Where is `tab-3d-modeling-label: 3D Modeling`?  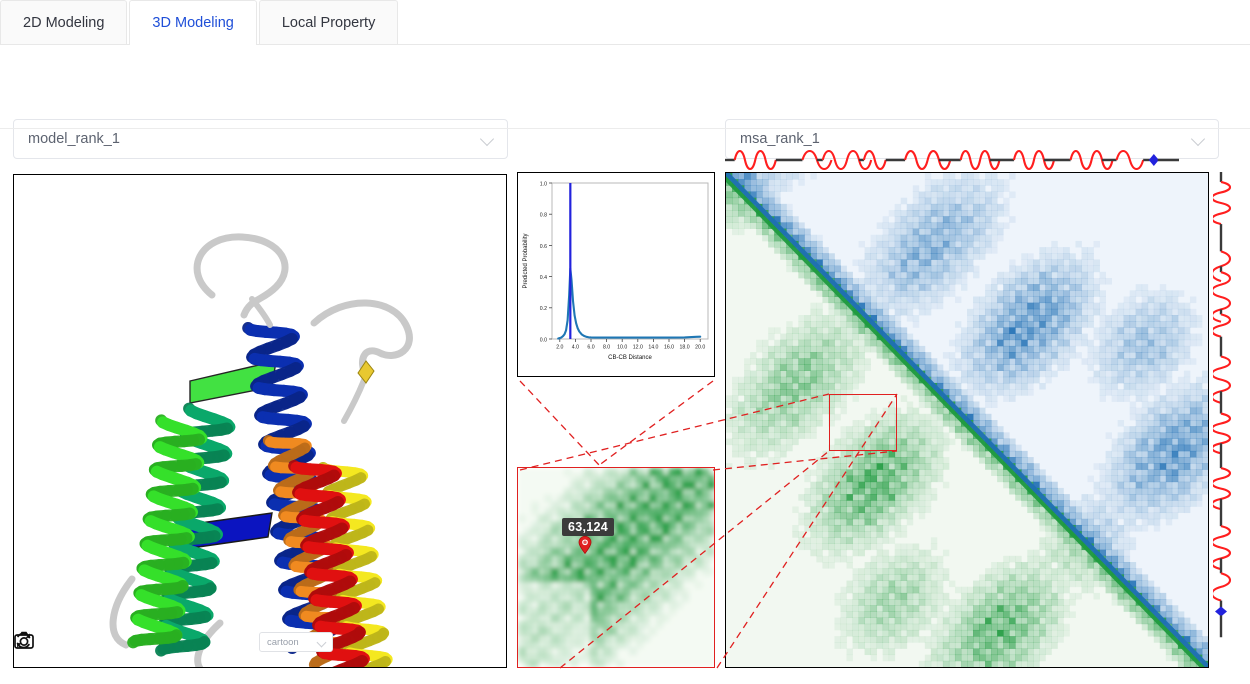
tab-3d-modeling-label: 3D Modeling is located at coordinates (193, 22).